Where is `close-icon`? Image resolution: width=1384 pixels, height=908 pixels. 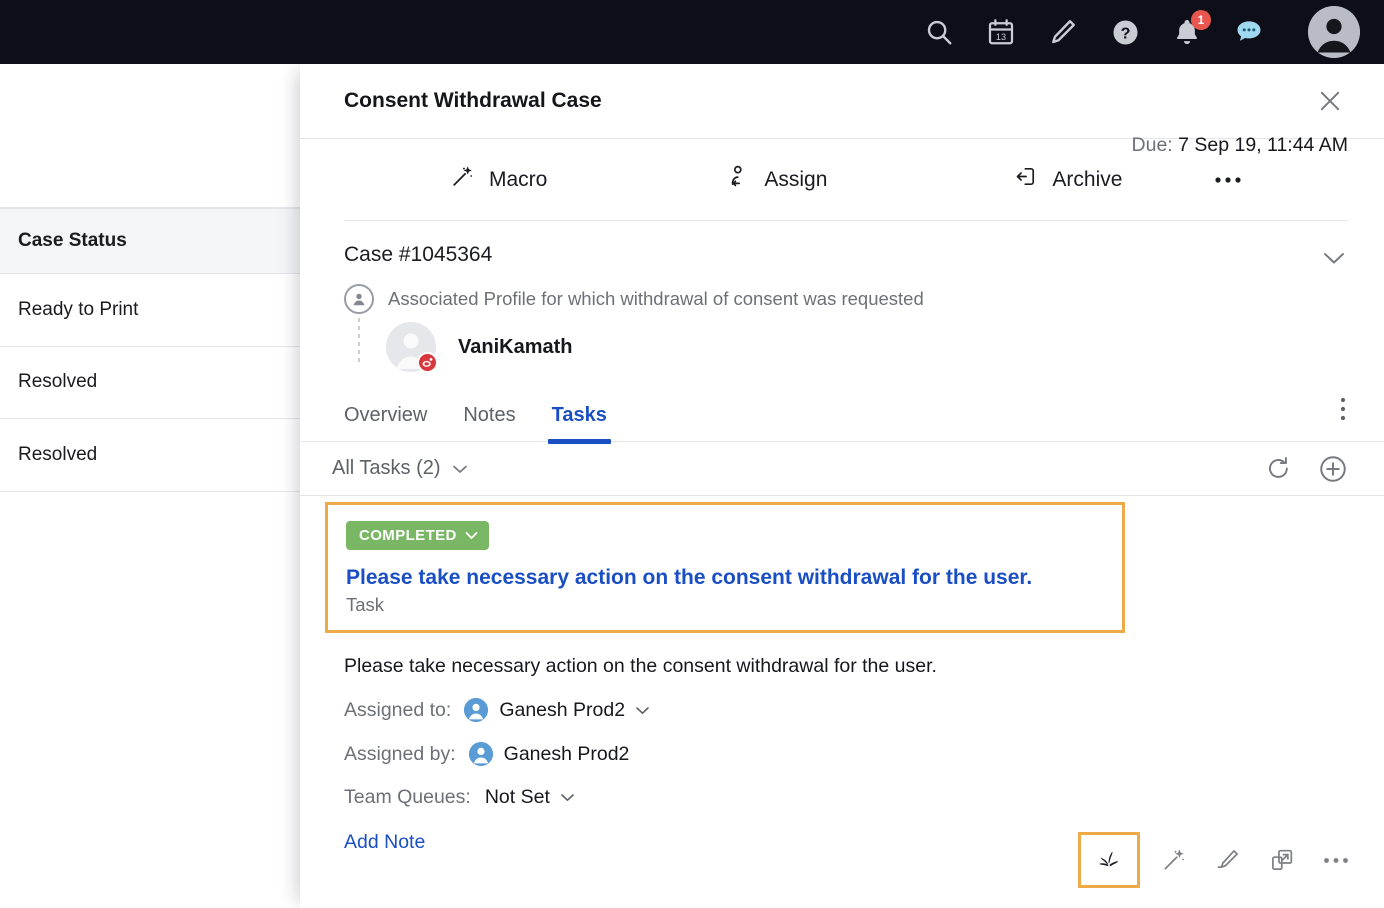 close-icon is located at coordinates (1330, 101).